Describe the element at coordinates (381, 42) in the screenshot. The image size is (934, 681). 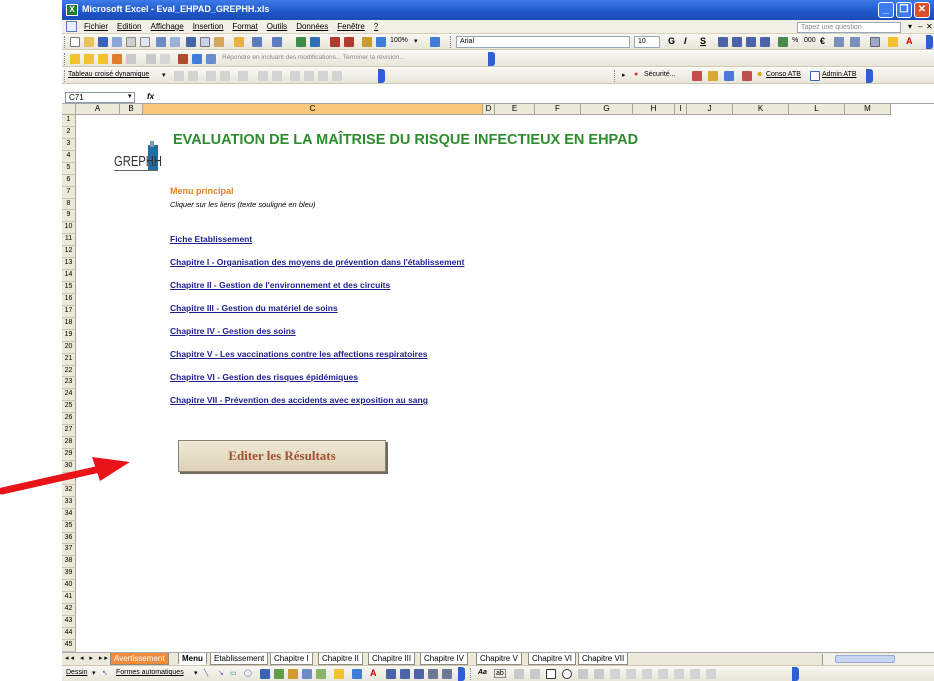
I see `drawing-icon` at that location.